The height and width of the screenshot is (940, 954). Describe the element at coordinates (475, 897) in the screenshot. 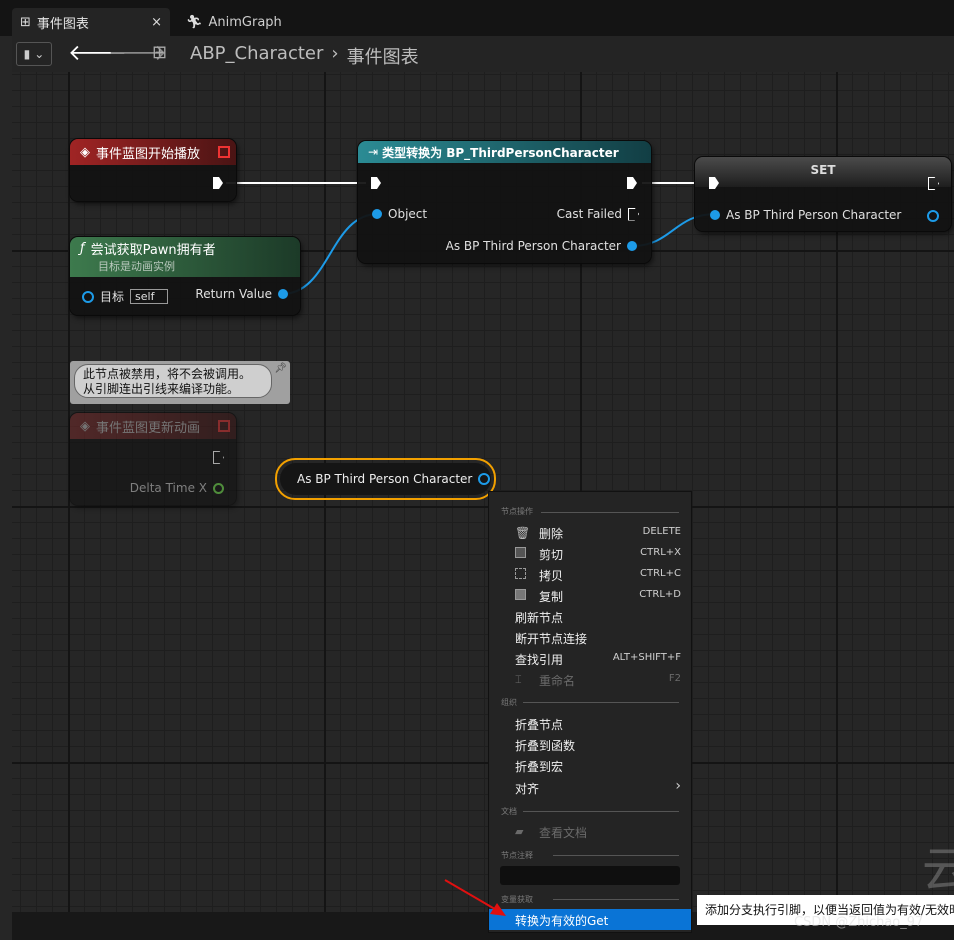

I see `red-arrow-annotation` at that location.